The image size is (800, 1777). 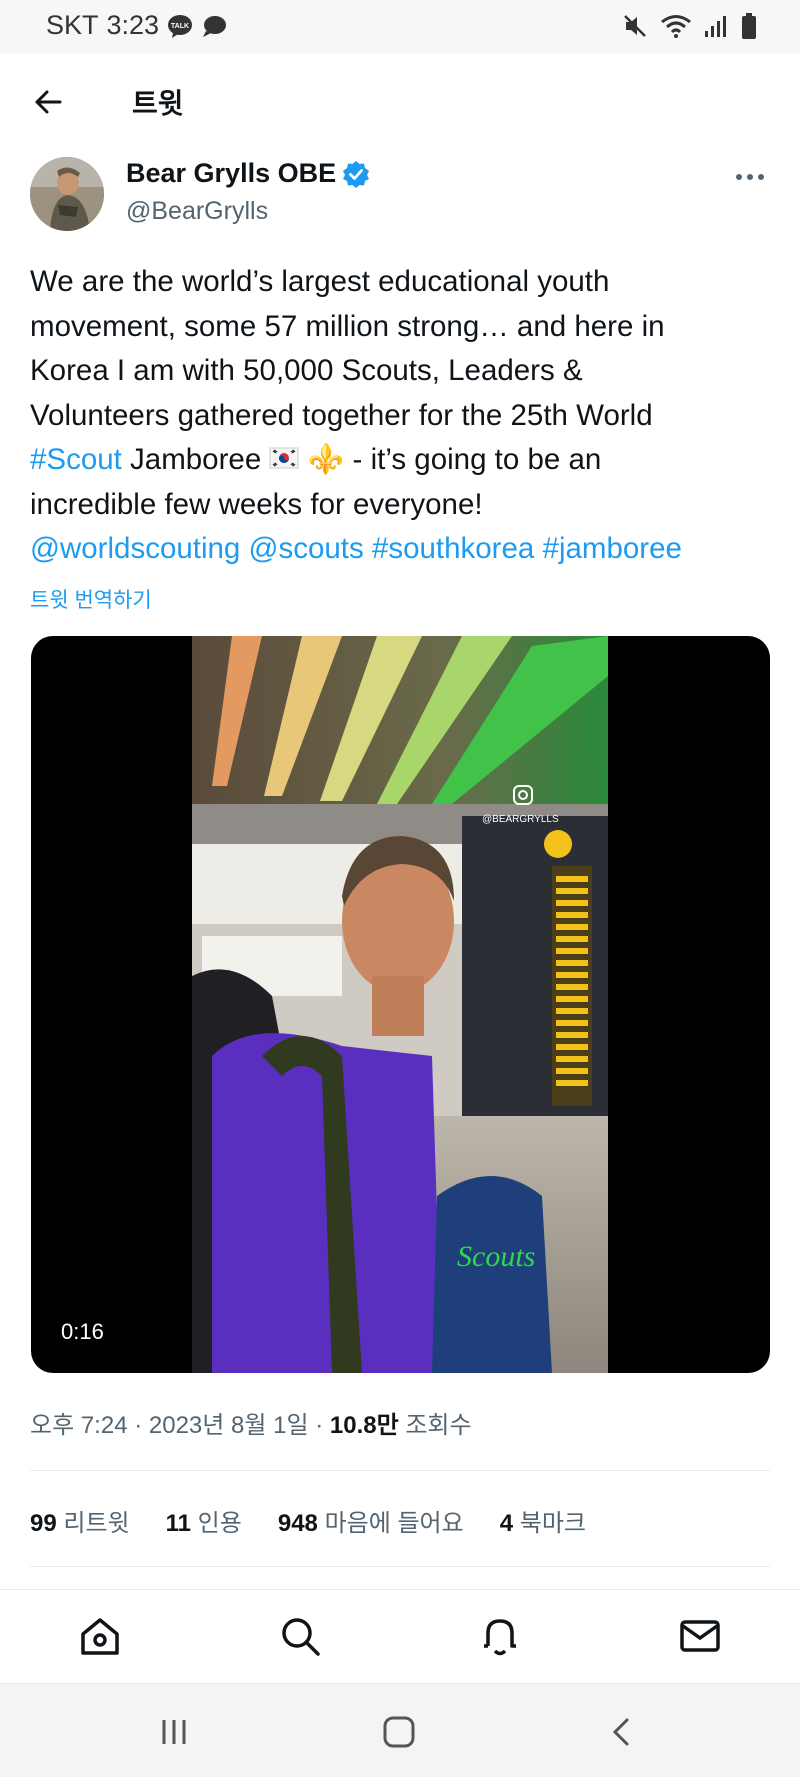 I want to click on battery-icon, so click(x=749, y=26).